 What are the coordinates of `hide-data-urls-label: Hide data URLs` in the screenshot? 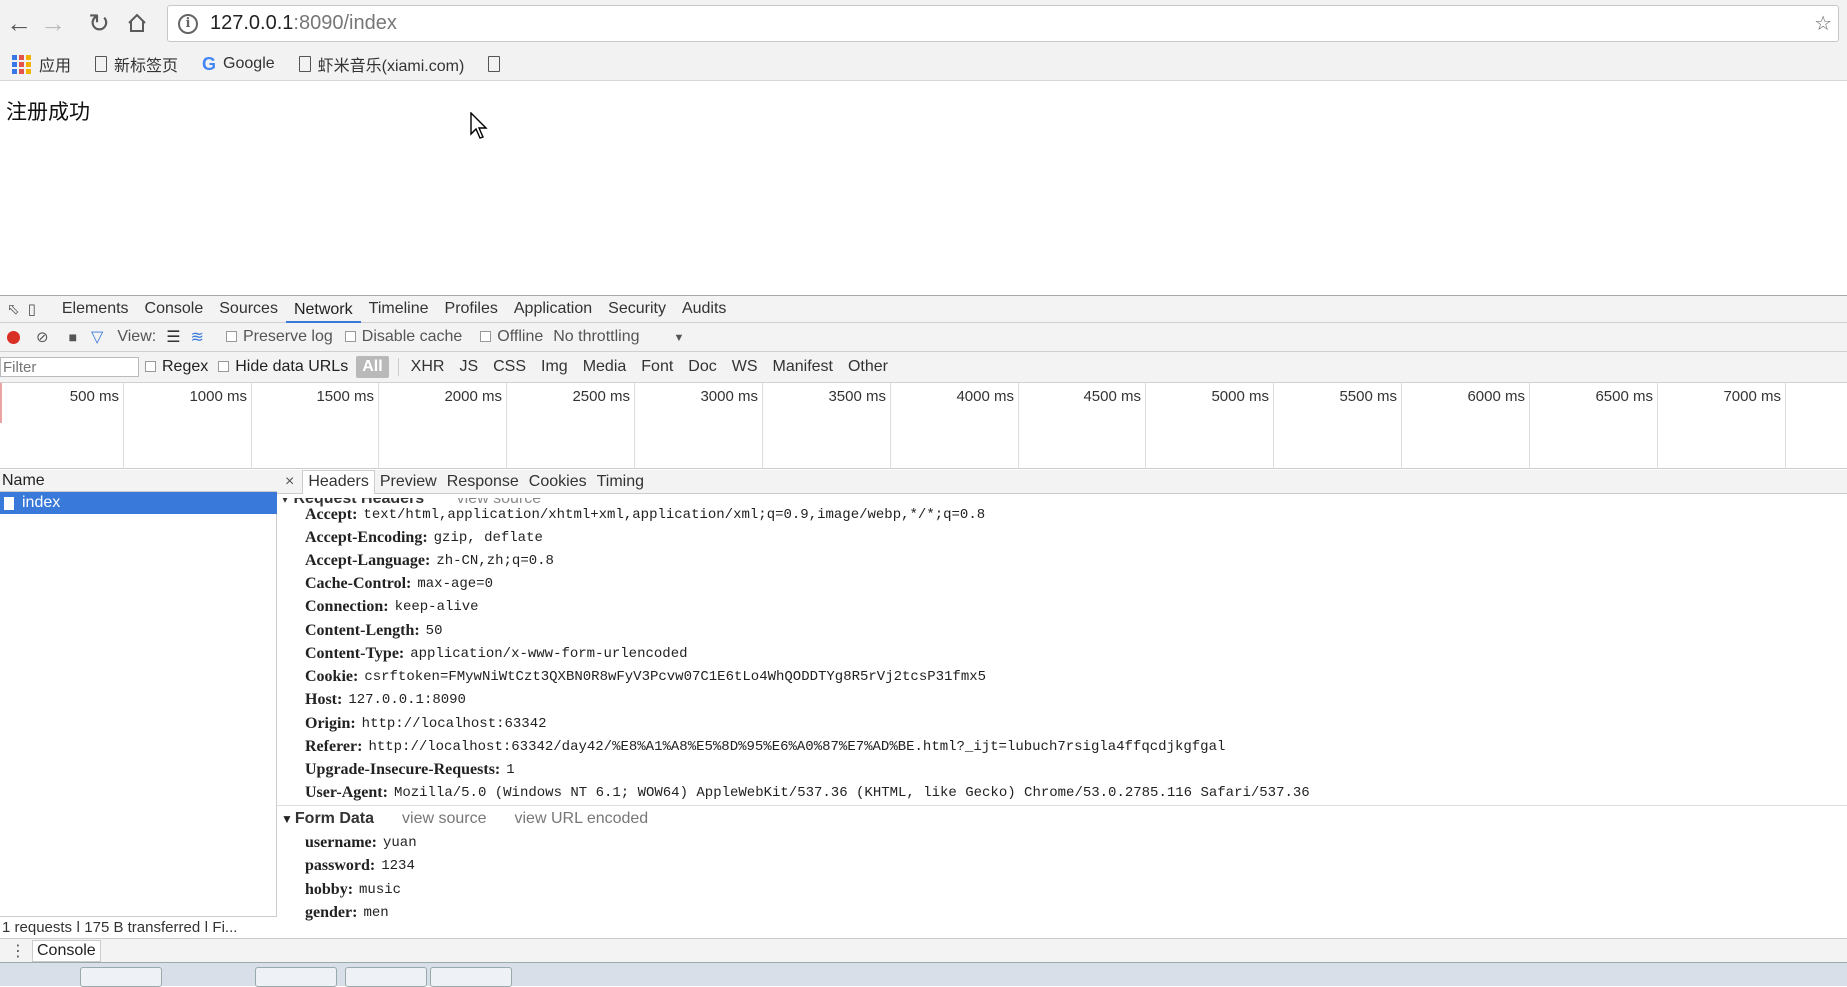 It's located at (292, 366).